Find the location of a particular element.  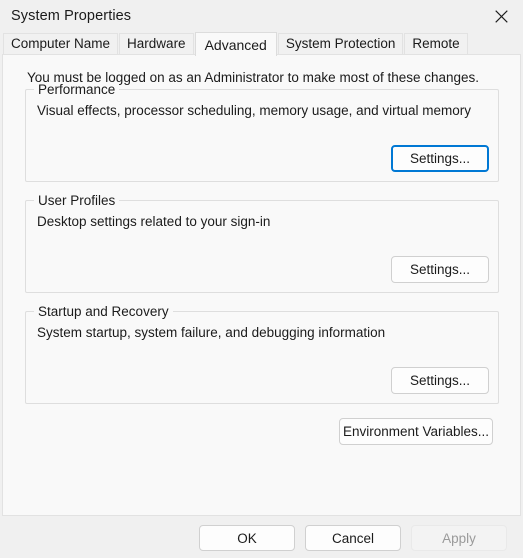

user-profiles-group-title: User Profiles is located at coordinates (77, 200).